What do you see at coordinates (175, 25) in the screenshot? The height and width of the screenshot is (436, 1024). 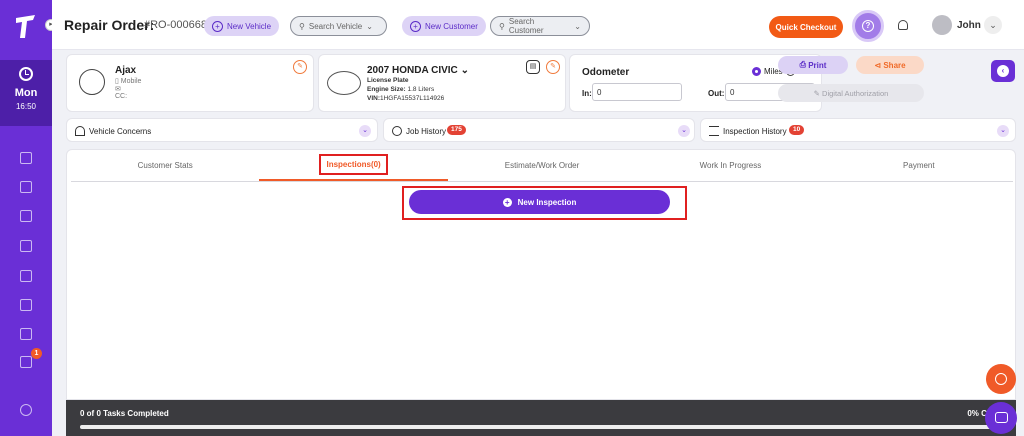 I see `ro-number: #RO-000668` at bounding box center [175, 25].